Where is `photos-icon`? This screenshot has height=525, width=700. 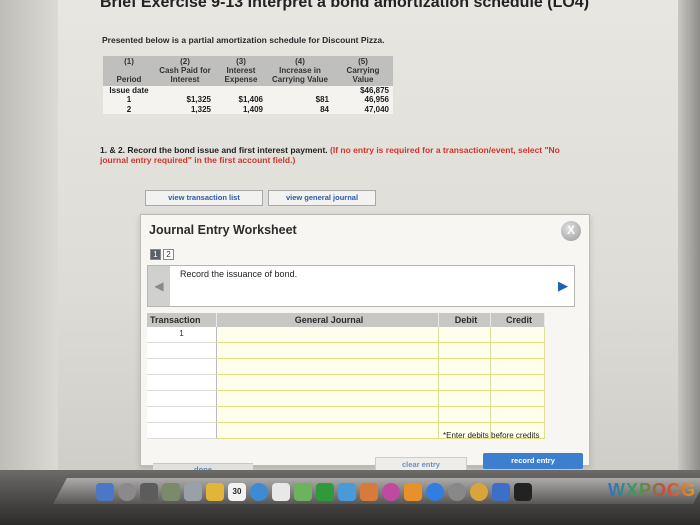 photos-icon is located at coordinates (369, 492).